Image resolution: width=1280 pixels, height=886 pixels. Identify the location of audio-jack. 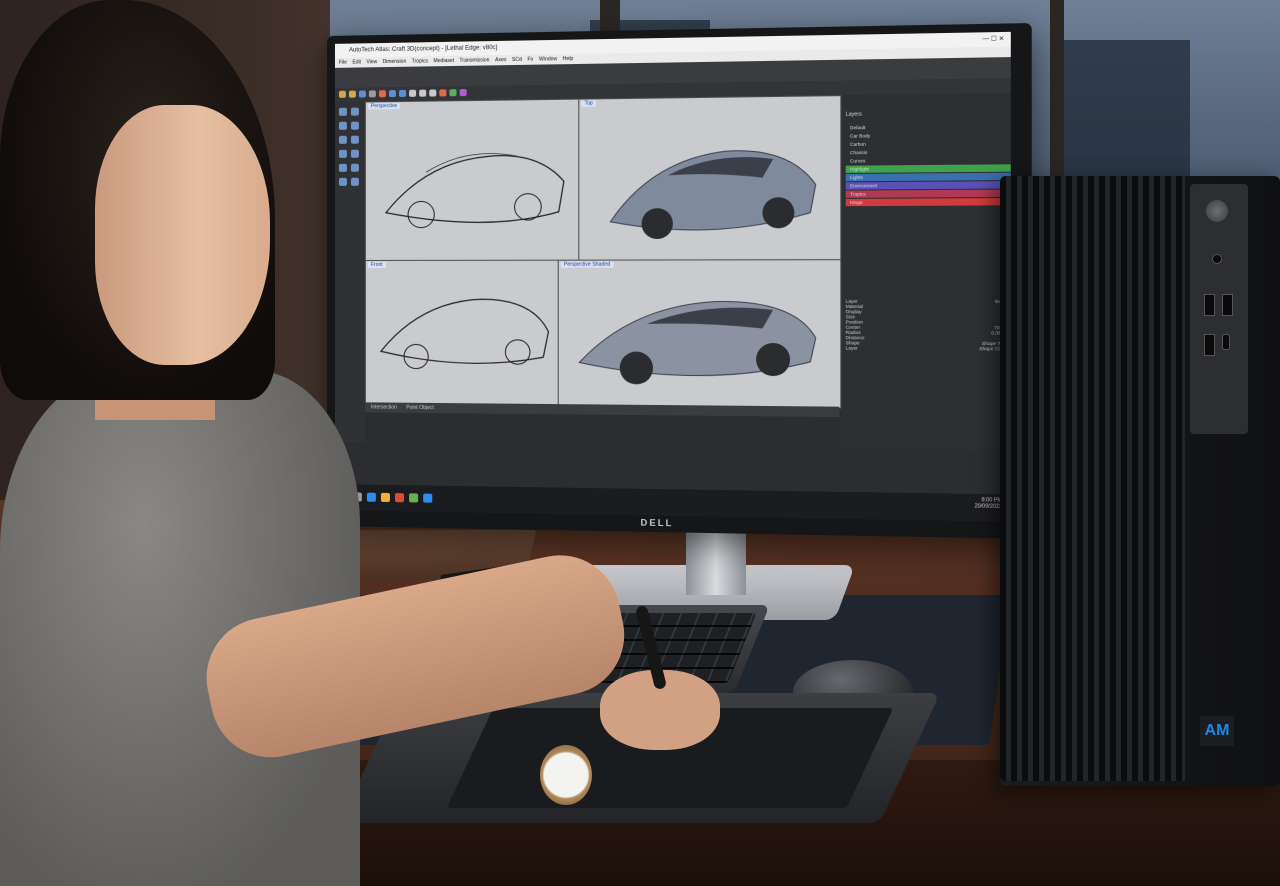
(1217, 259).